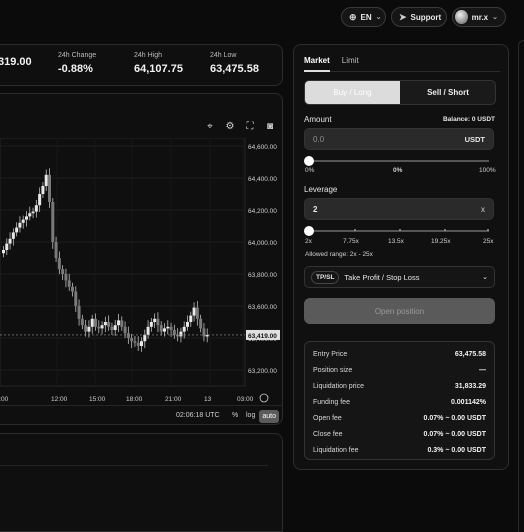  What do you see at coordinates (317, 60) in the screenshot?
I see `tab-market: Market` at bounding box center [317, 60].